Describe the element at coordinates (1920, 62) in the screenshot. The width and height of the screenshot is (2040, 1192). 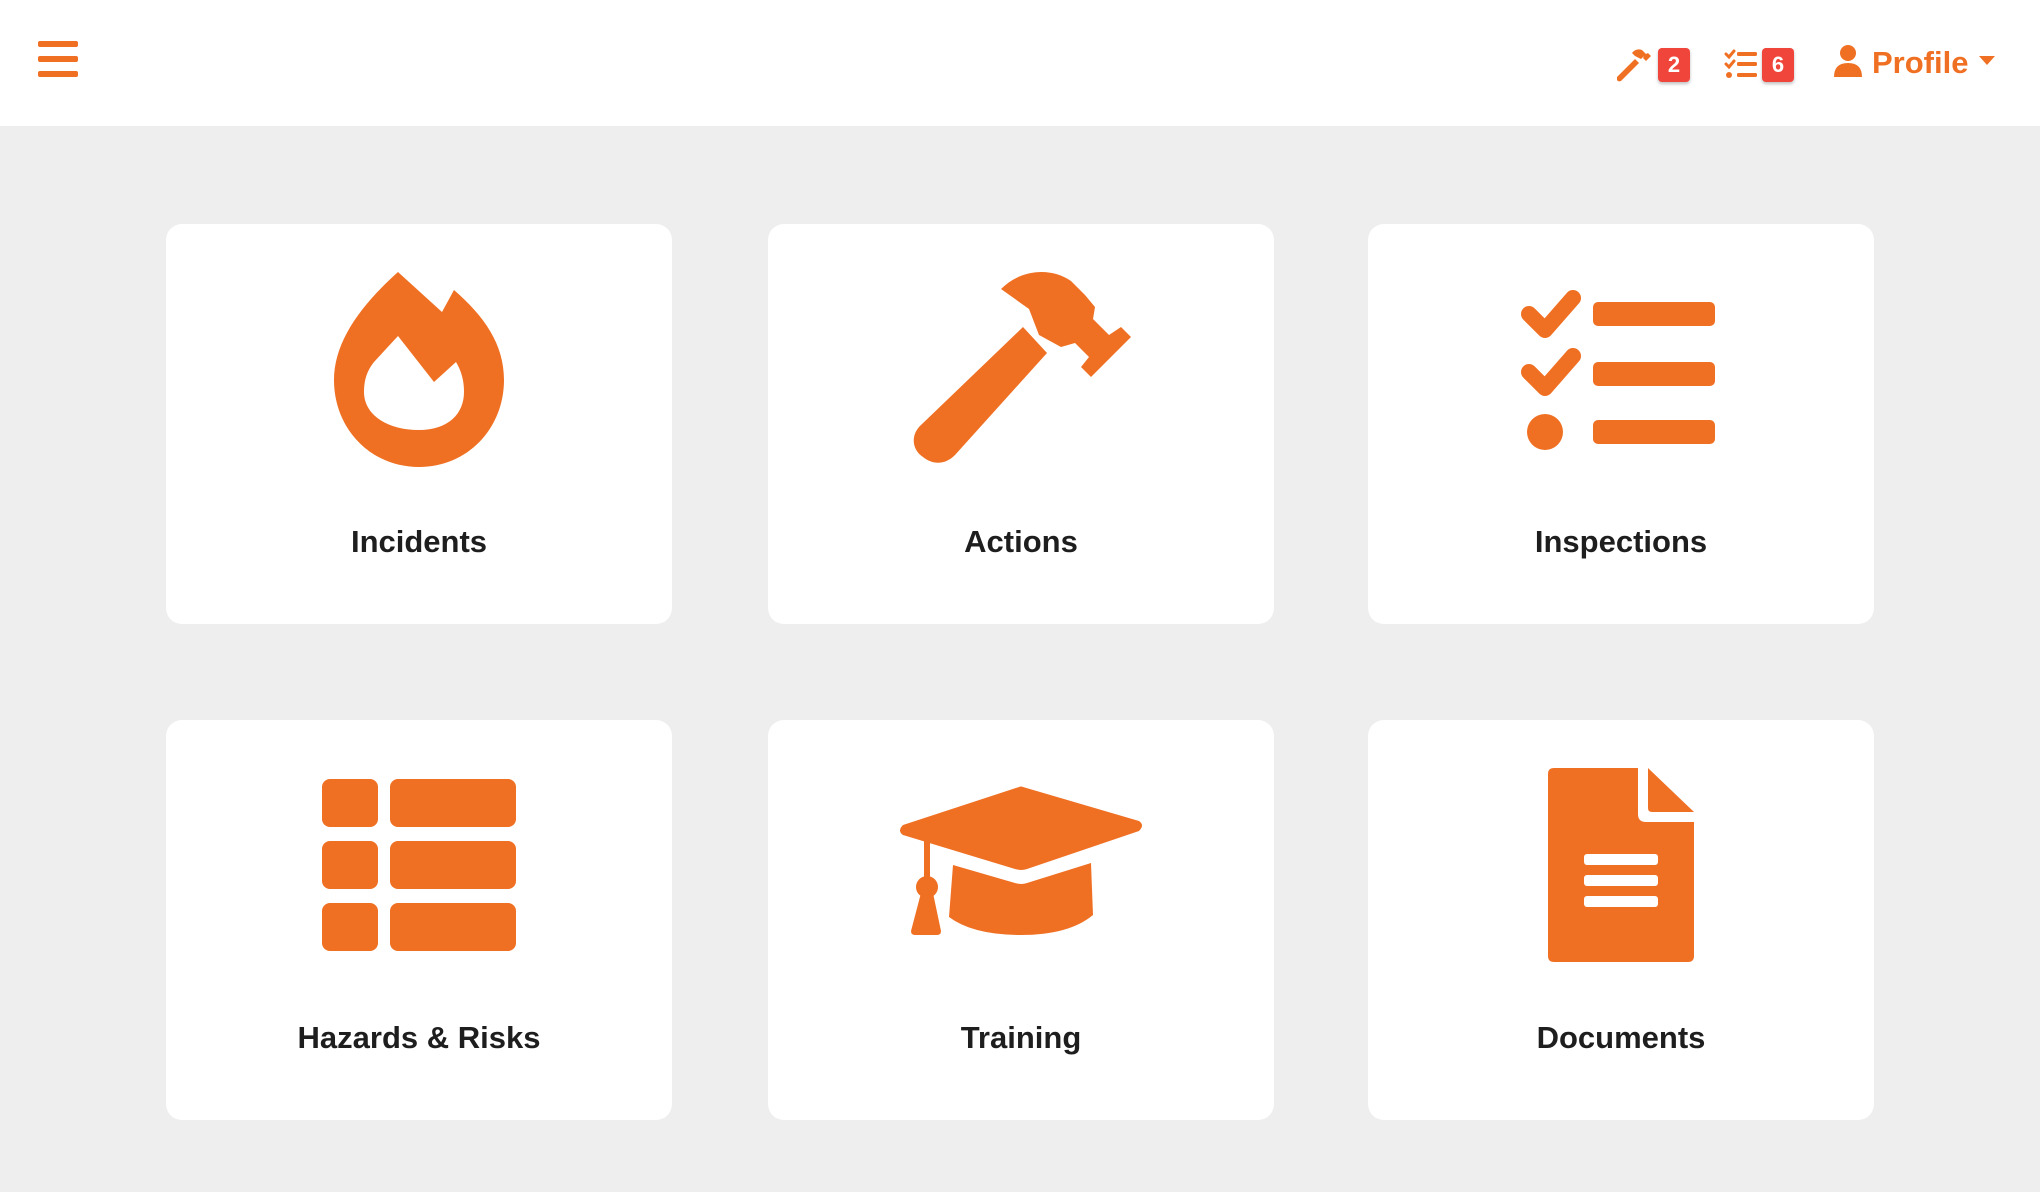
I see `profile-label: Profile` at that location.